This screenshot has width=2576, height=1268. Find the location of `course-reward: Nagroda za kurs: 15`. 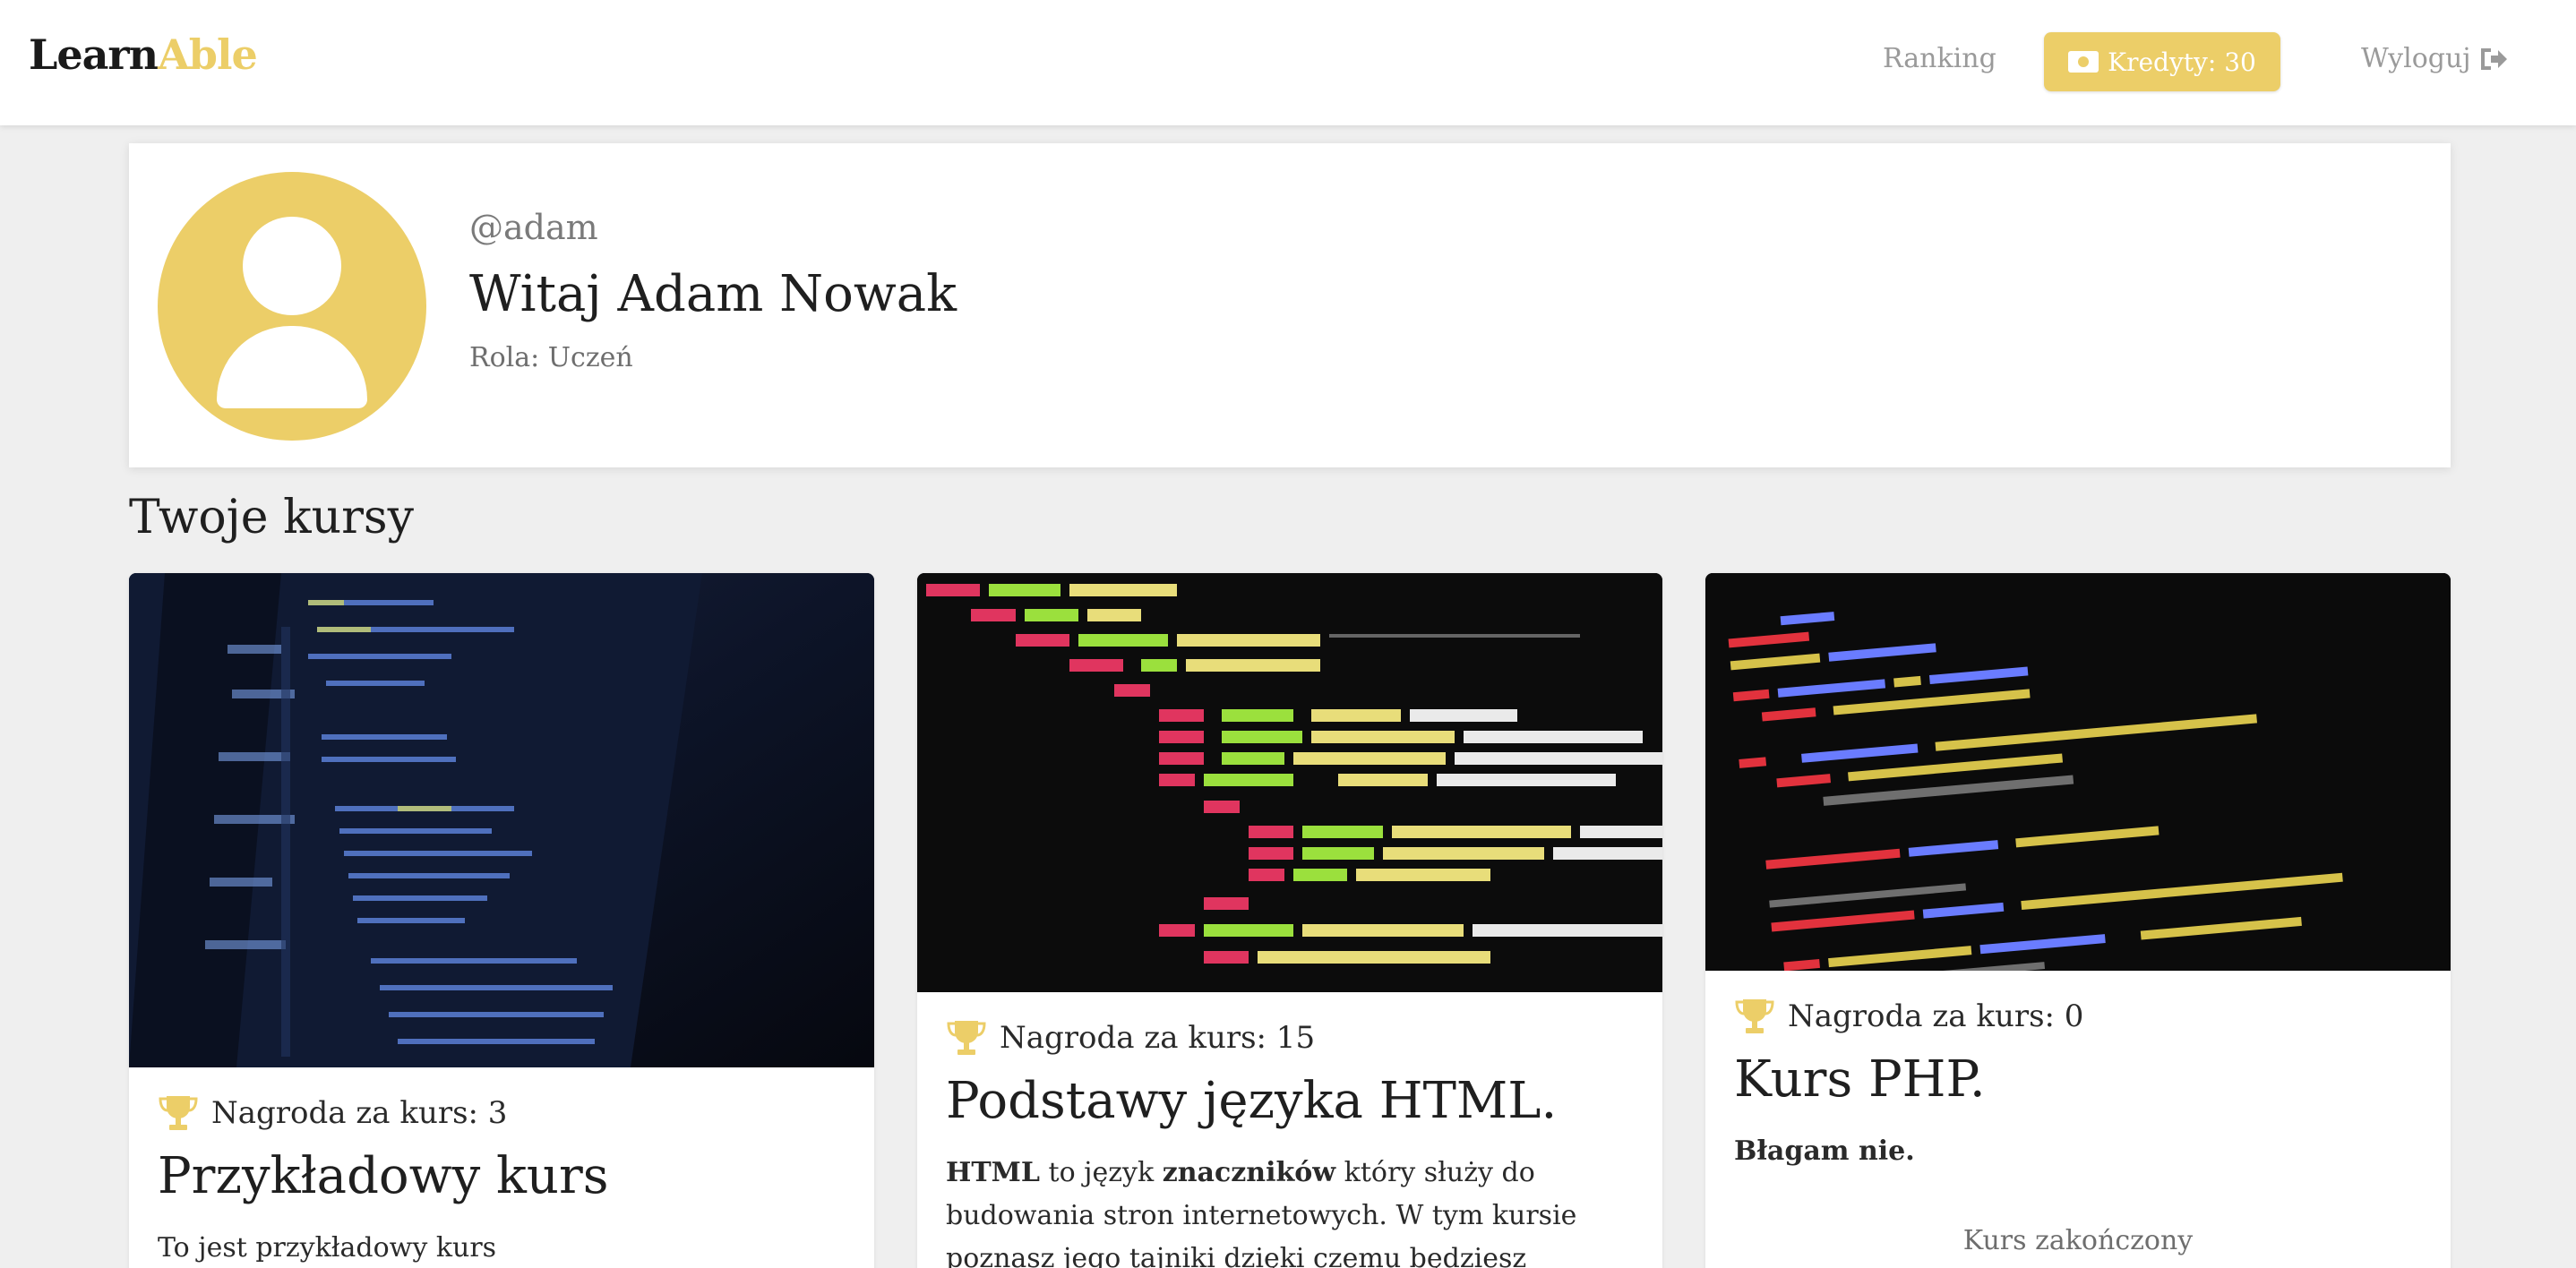

course-reward: Nagroda za kurs: 15 is located at coordinates (1290, 1038).